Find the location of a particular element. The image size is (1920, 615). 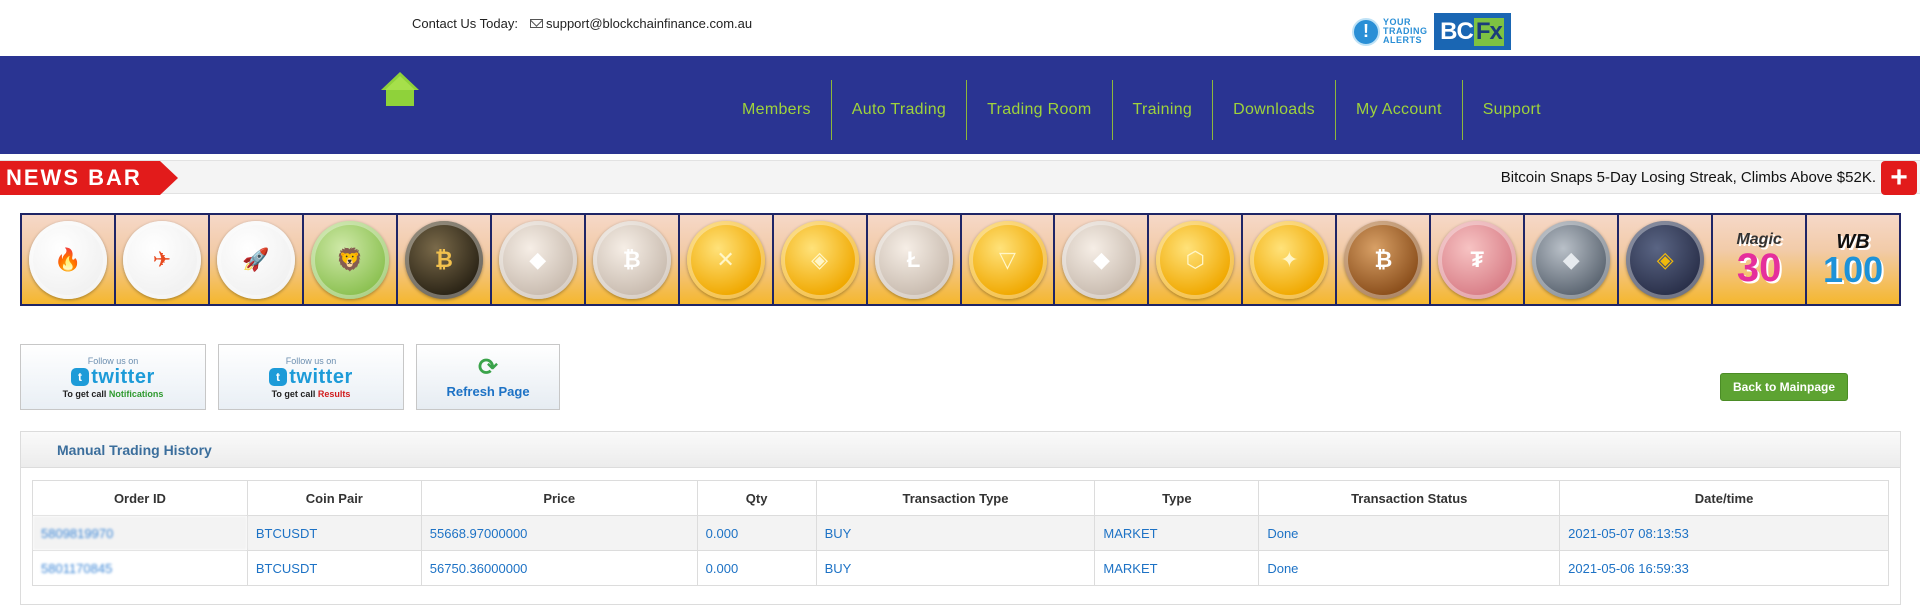

nav-item-downloads: Downloads is located at coordinates (1273, 110).